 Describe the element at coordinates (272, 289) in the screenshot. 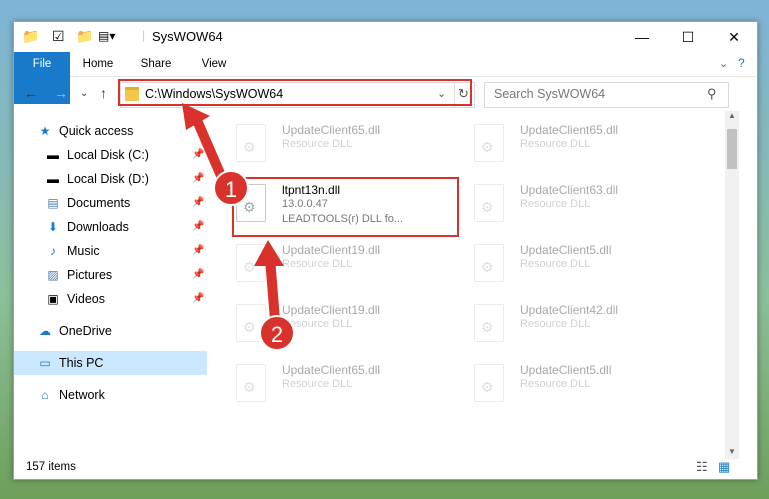

I see `arrow-2-shaft` at that location.